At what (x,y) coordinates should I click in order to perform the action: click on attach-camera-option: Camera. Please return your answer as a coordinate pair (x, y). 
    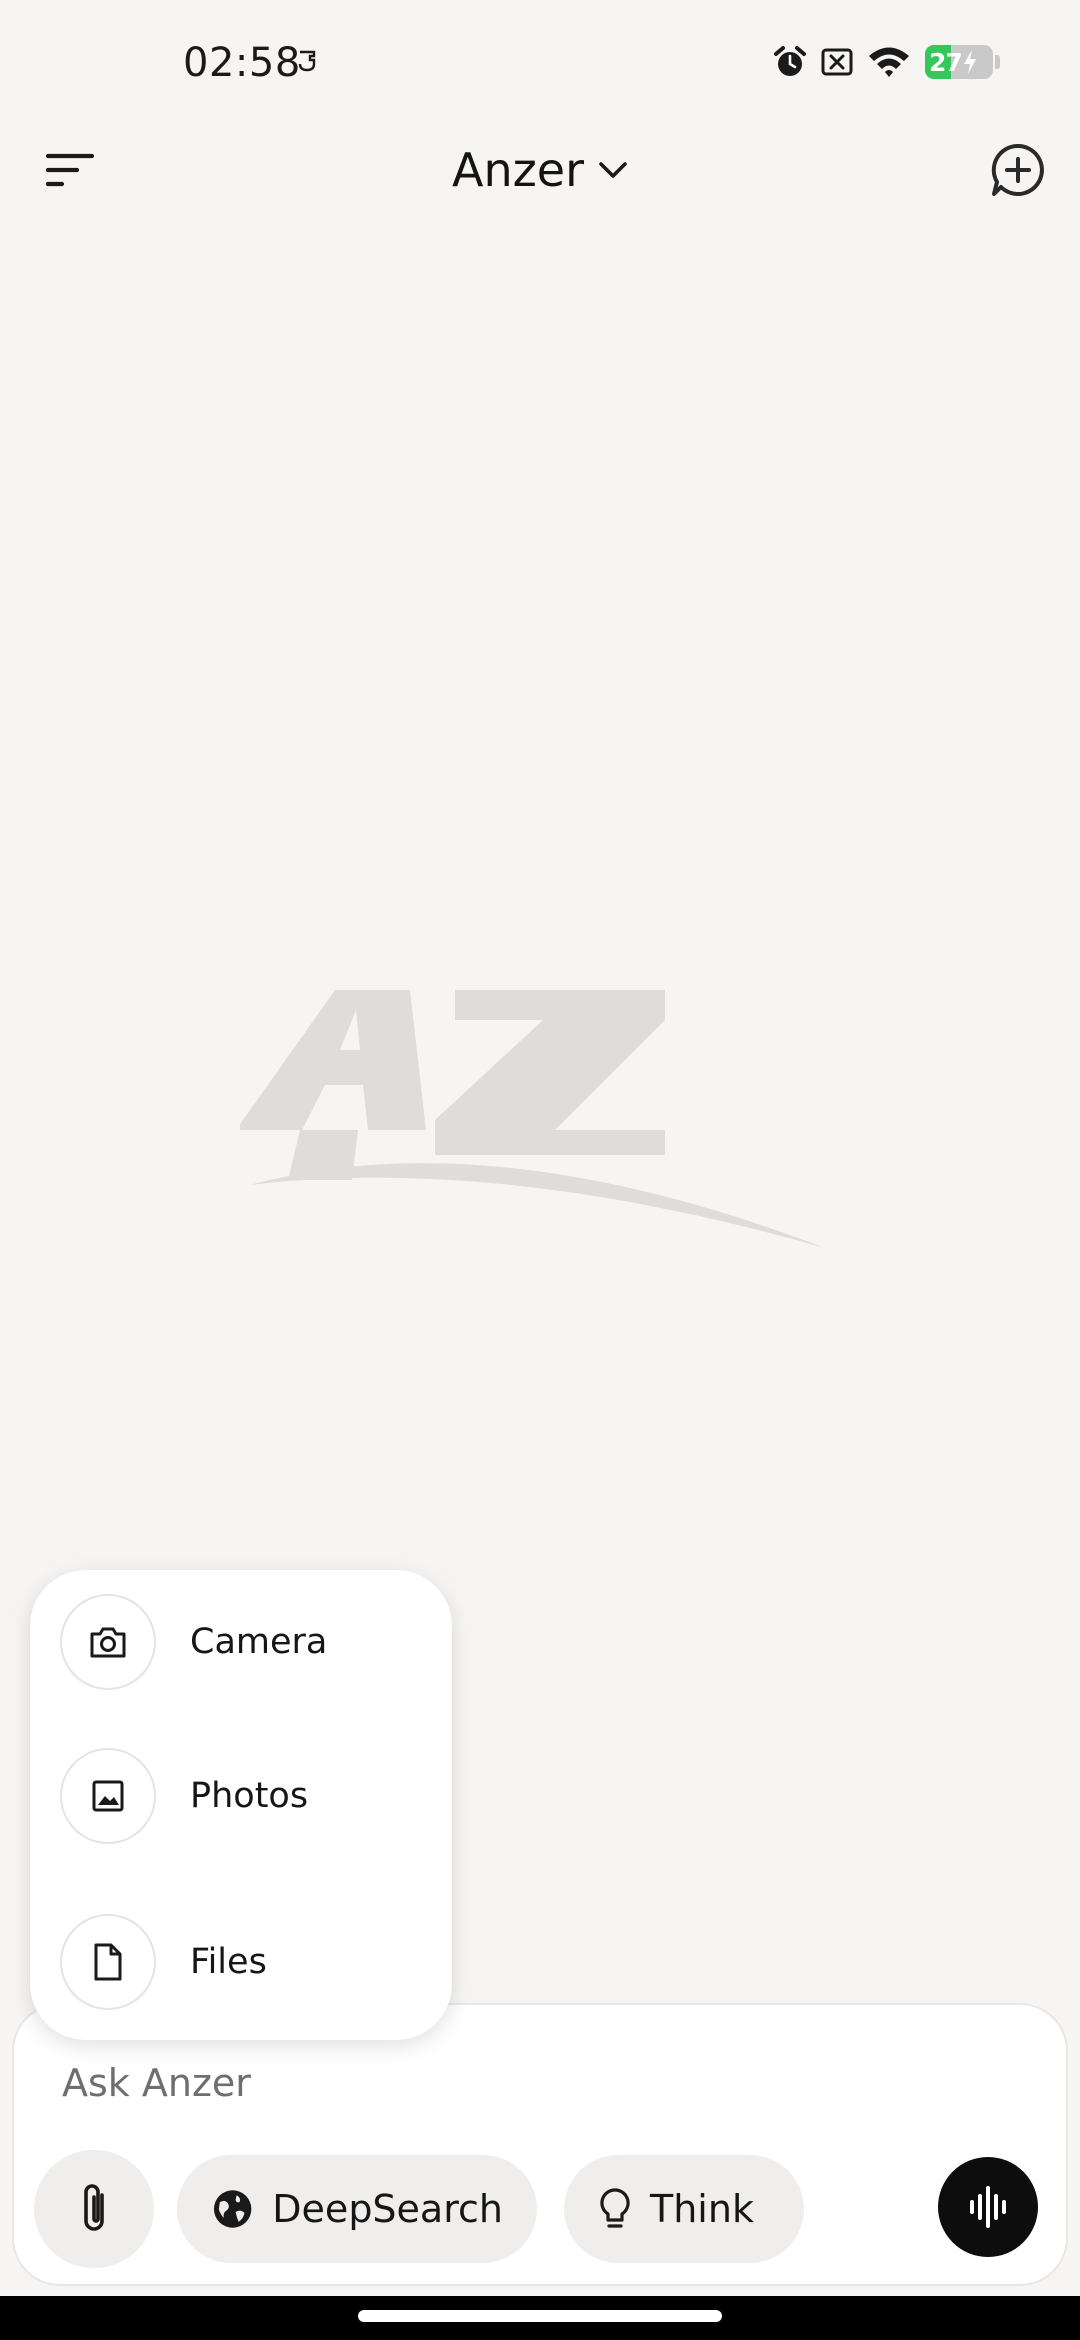
    Looking at the image, I should click on (193, 1642).